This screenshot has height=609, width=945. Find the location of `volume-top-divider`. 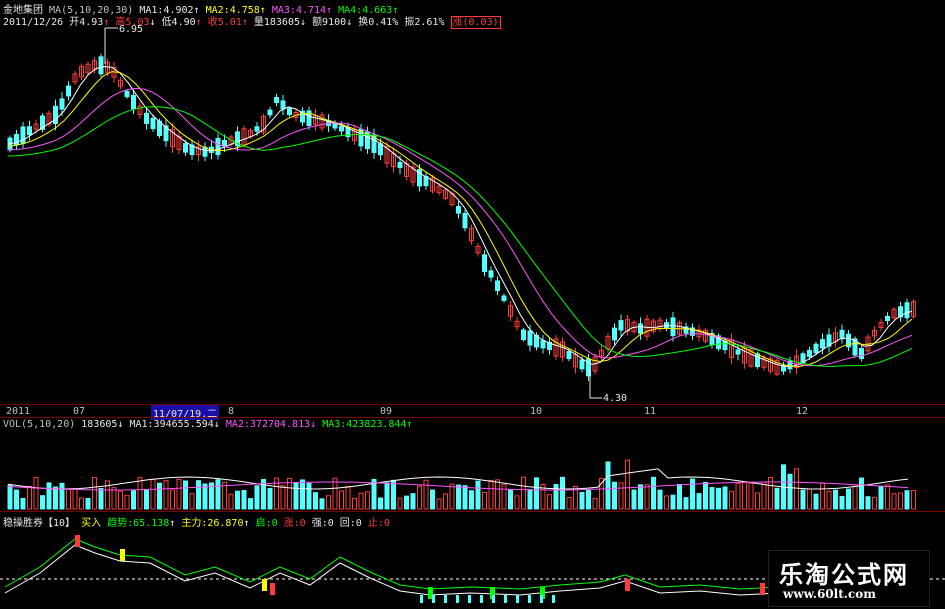

volume-top-divider is located at coordinates (472, 417).